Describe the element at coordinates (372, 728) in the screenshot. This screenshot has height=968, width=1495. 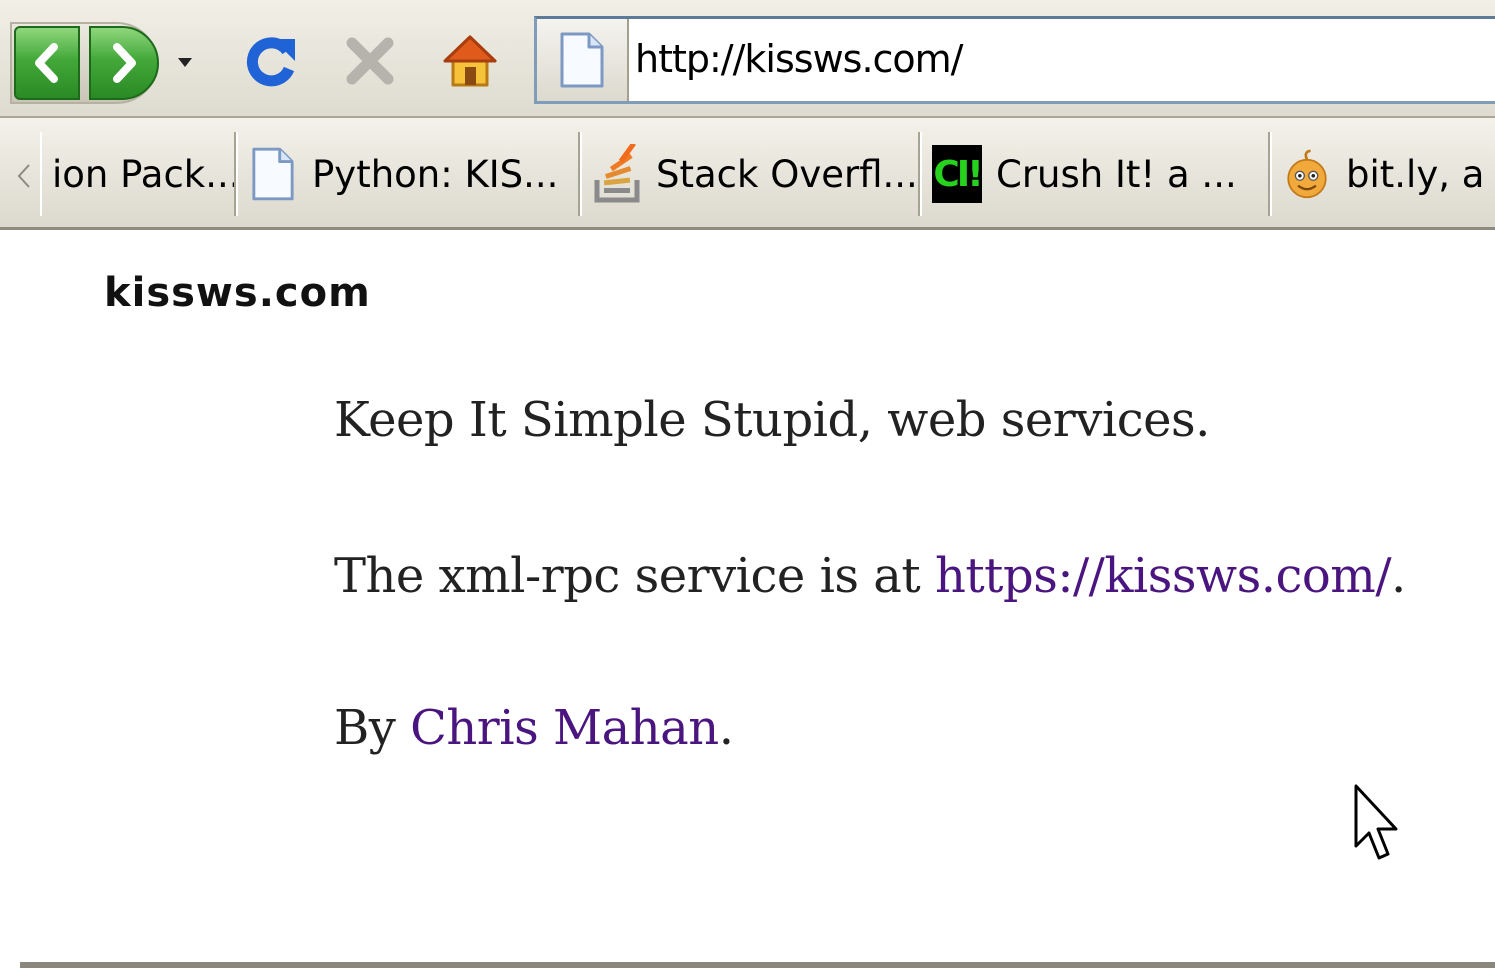
I see `author-prefix: By` at that location.